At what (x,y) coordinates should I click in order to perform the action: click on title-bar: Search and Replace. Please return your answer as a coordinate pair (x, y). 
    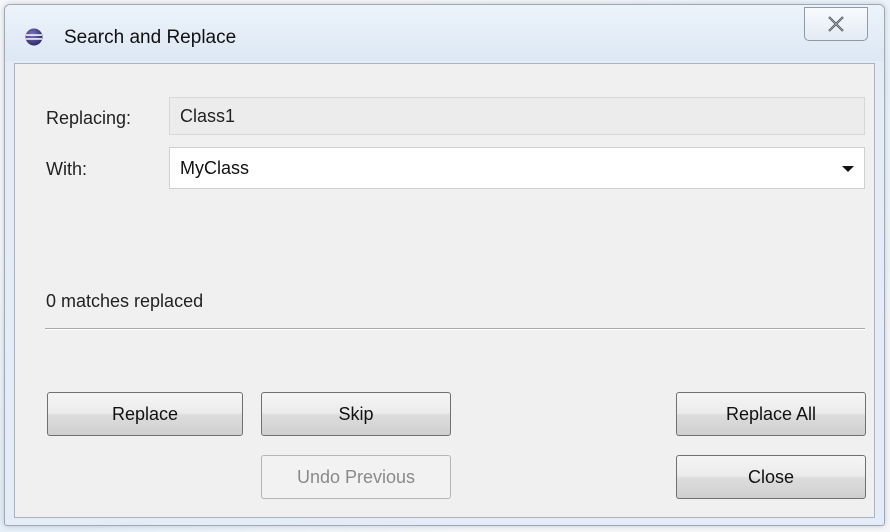
    Looking at the image, I should click on (444, 33).